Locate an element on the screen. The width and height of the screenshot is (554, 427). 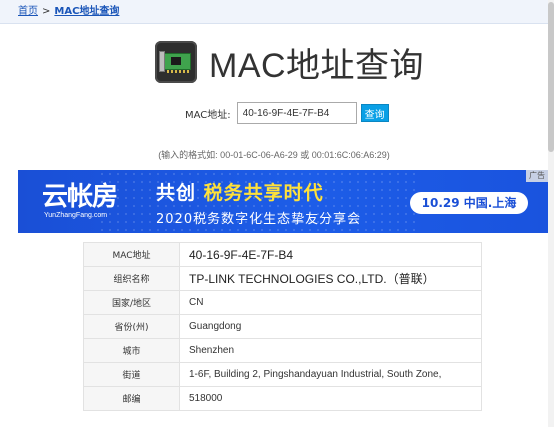
row-key: 街道 is located at coordinates (131, 374).